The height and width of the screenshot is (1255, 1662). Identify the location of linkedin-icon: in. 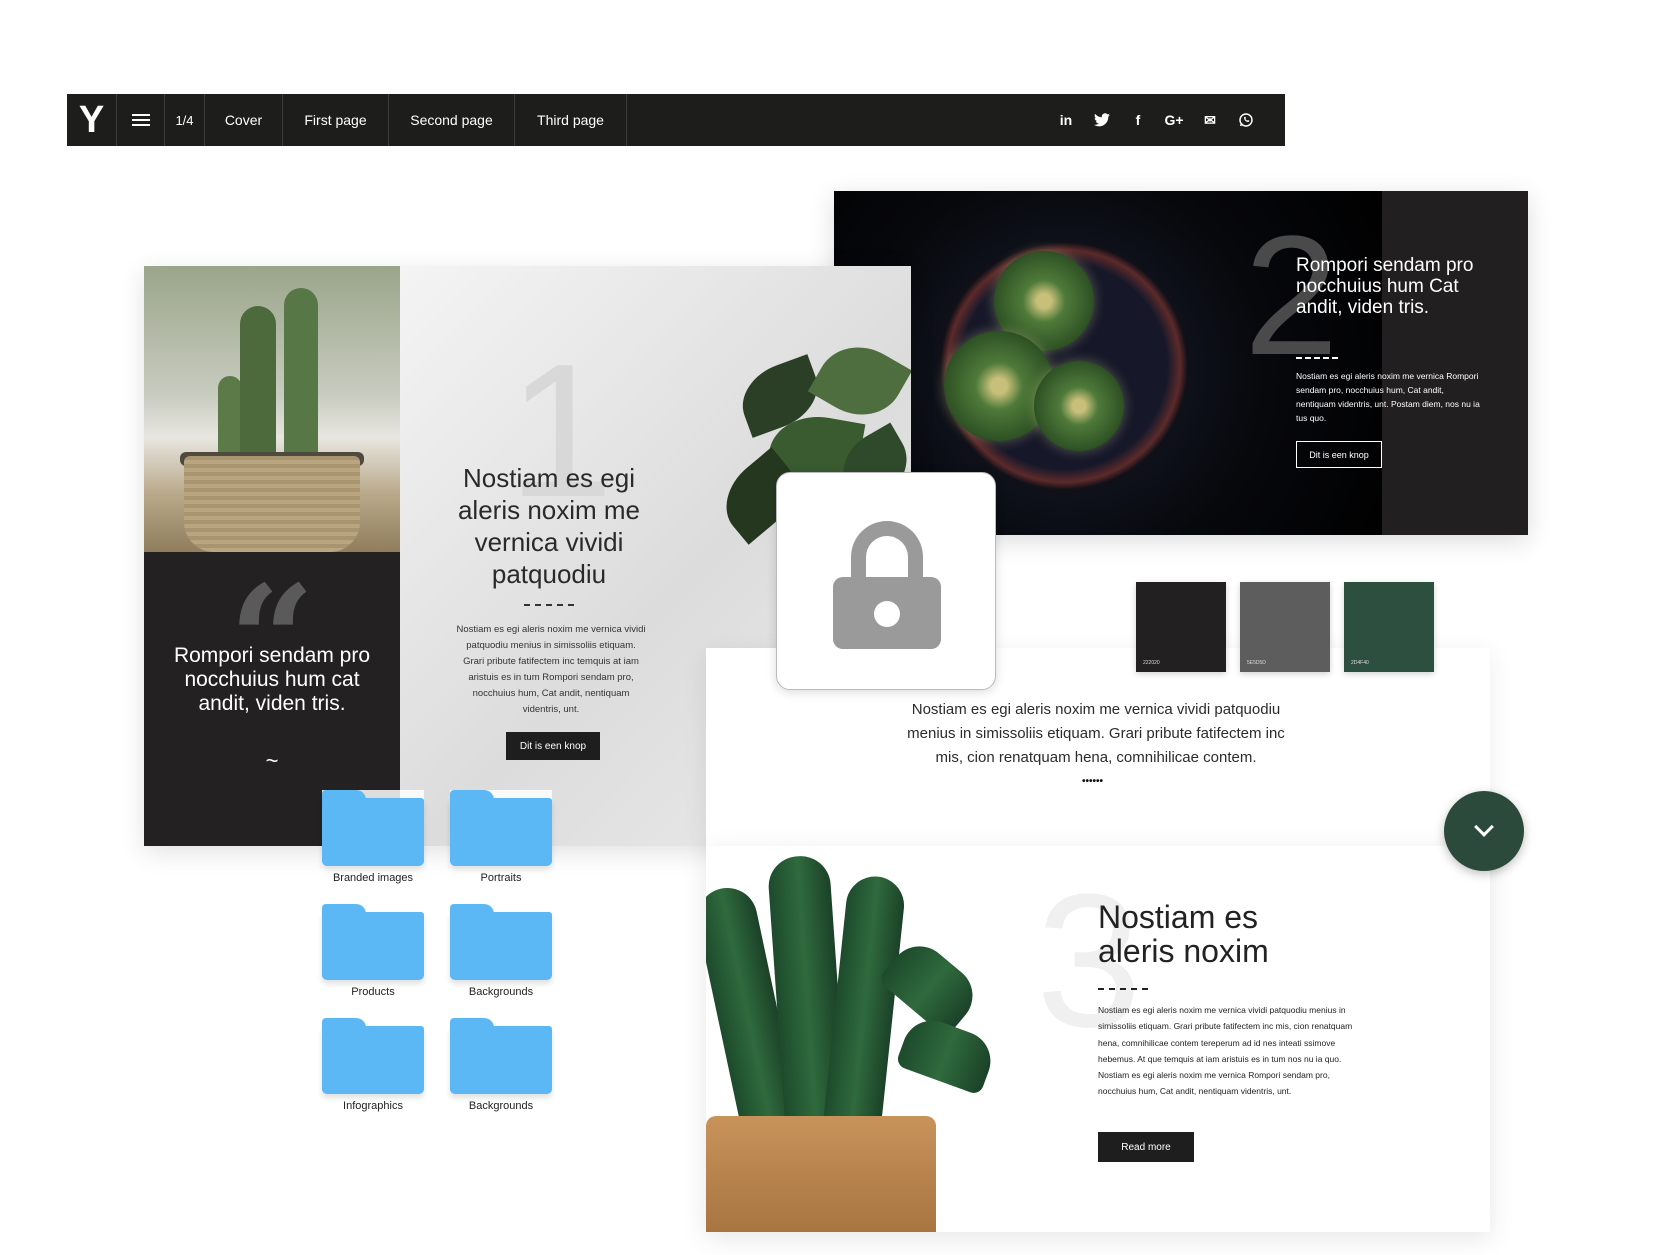
(1066, 120).